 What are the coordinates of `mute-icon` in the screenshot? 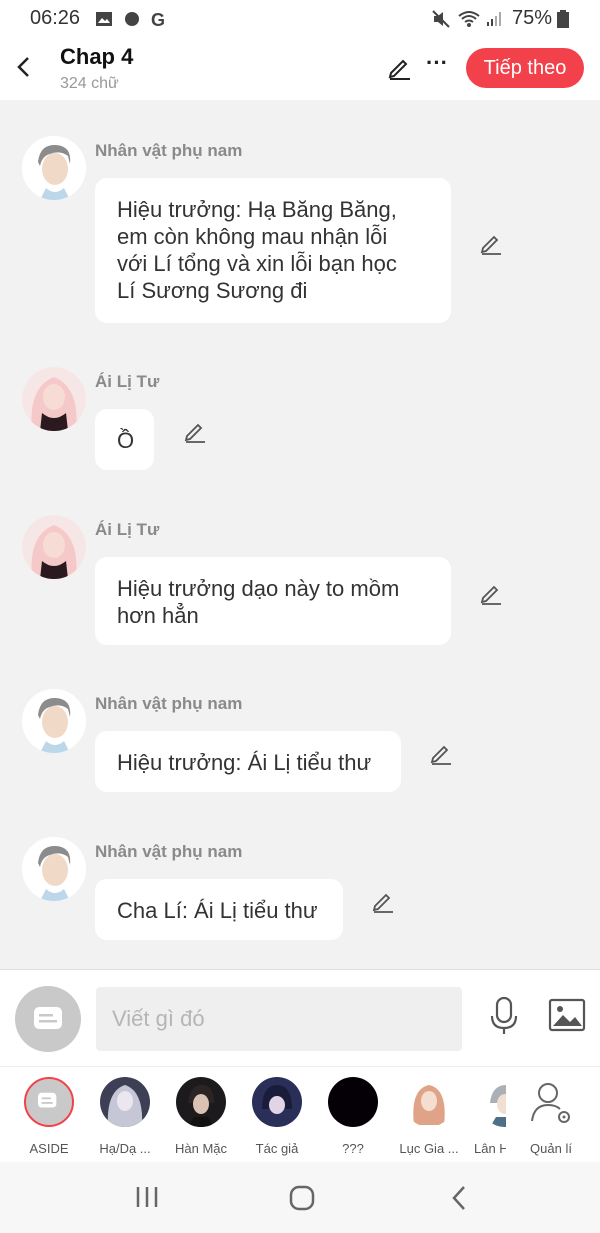 It's located at (441, 19).